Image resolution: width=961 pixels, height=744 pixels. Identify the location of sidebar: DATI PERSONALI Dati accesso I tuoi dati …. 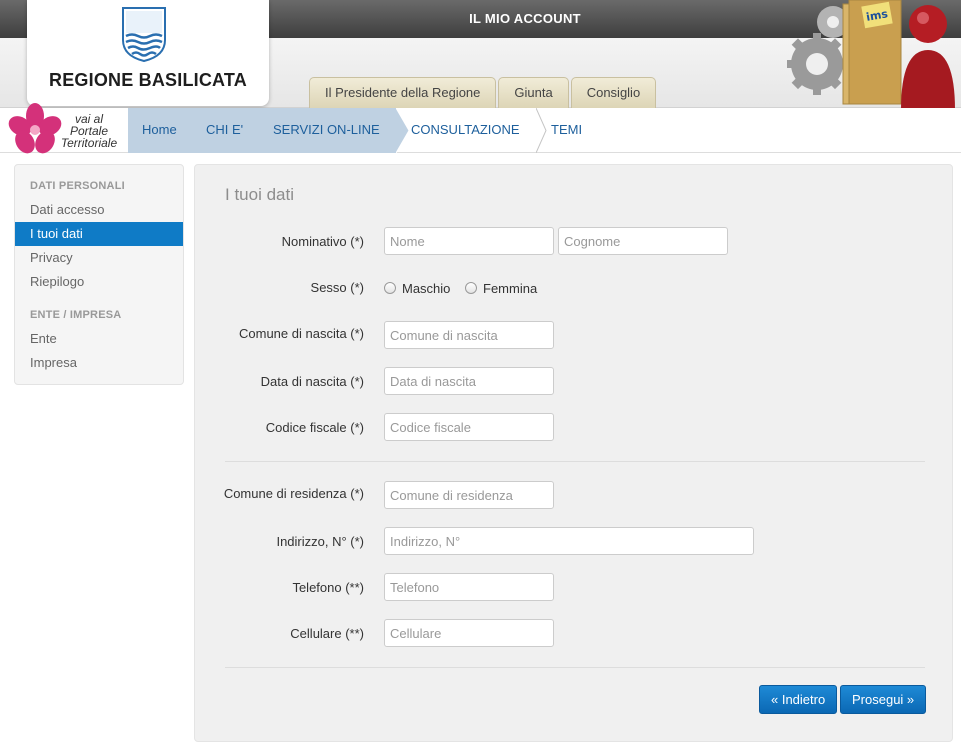
(99, 274).